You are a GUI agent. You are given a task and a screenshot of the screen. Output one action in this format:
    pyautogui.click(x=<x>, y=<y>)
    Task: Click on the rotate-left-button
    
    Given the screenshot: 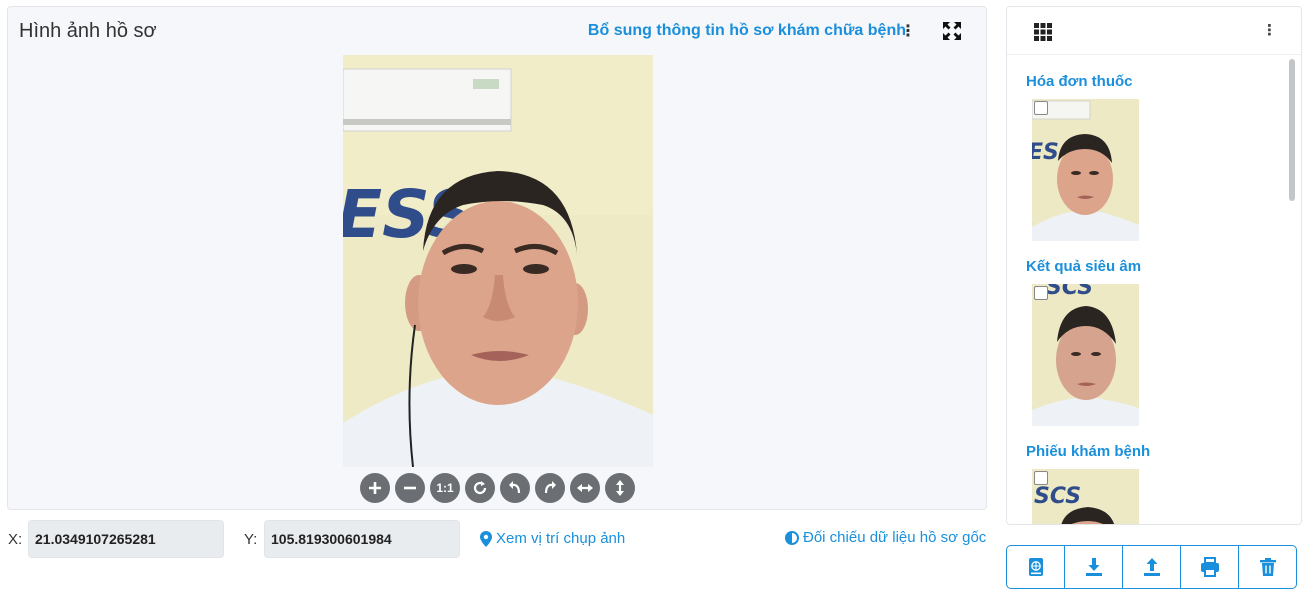 What is the action you would take?
    pyautogui.click(x=515, y=488)
    